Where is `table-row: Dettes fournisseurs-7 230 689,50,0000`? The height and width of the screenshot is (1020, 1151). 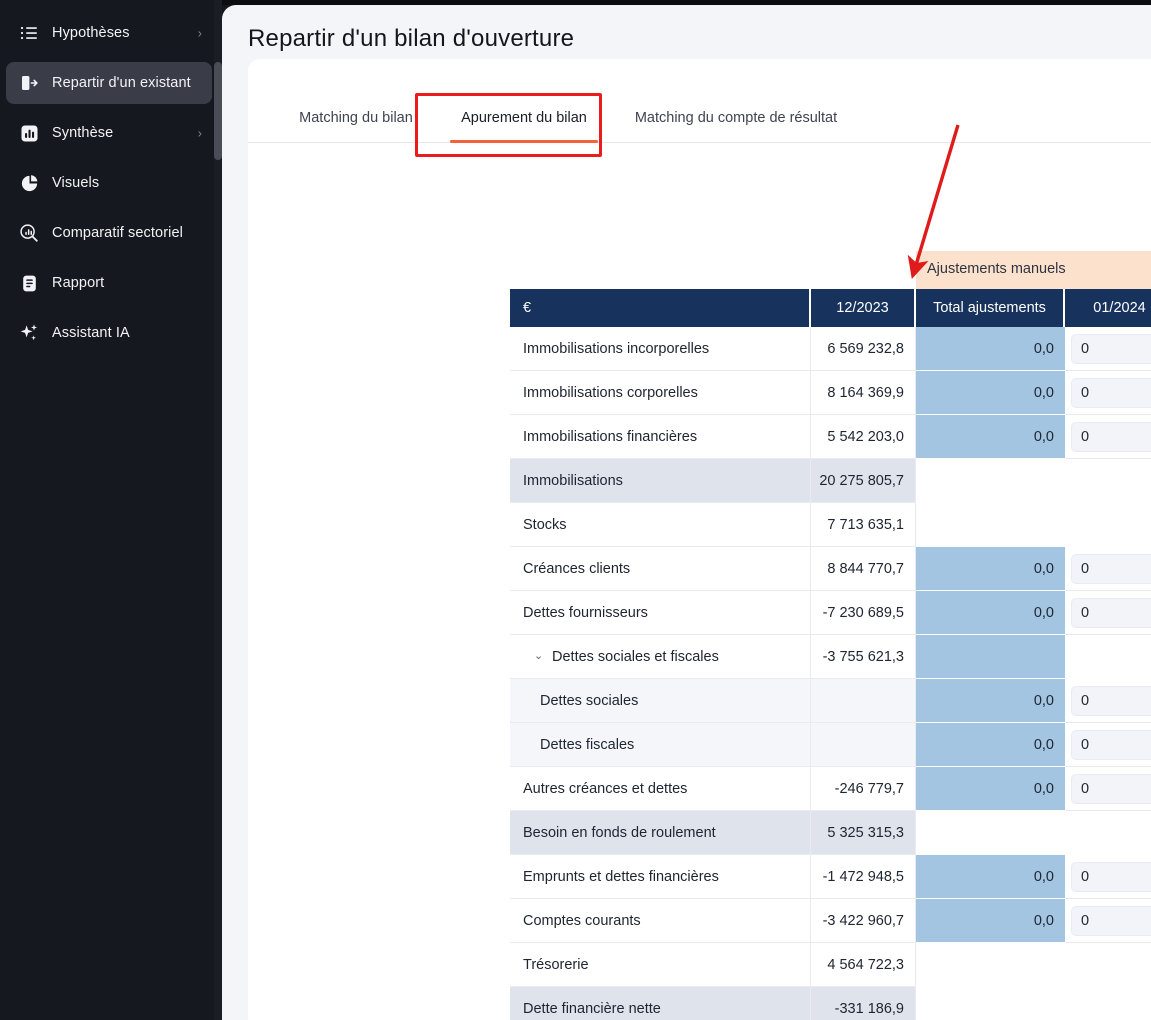
table-row: Dettes fournisseurs-7 230 689,50,0000 is located at coordinates (830, 613).